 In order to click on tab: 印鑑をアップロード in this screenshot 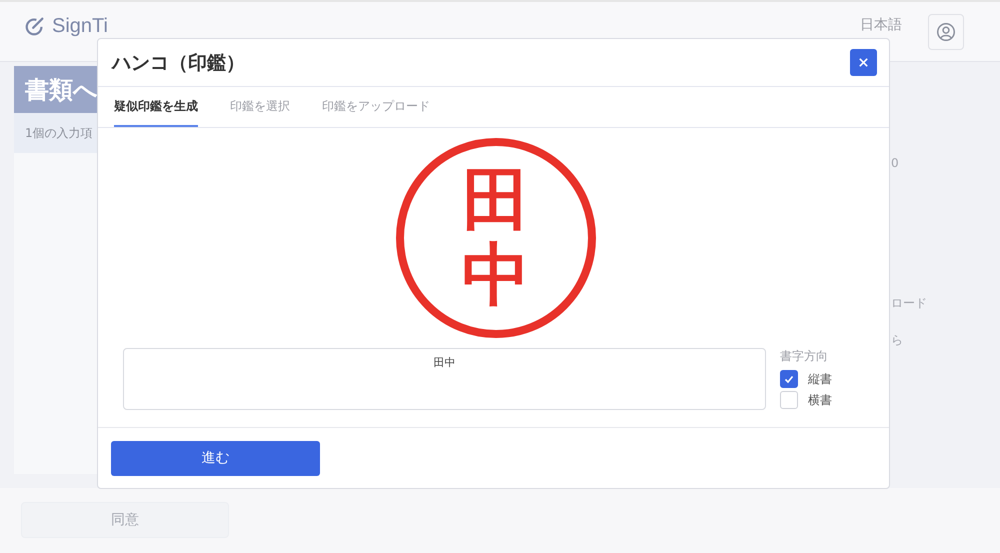, I will do `click(376, 107)`.